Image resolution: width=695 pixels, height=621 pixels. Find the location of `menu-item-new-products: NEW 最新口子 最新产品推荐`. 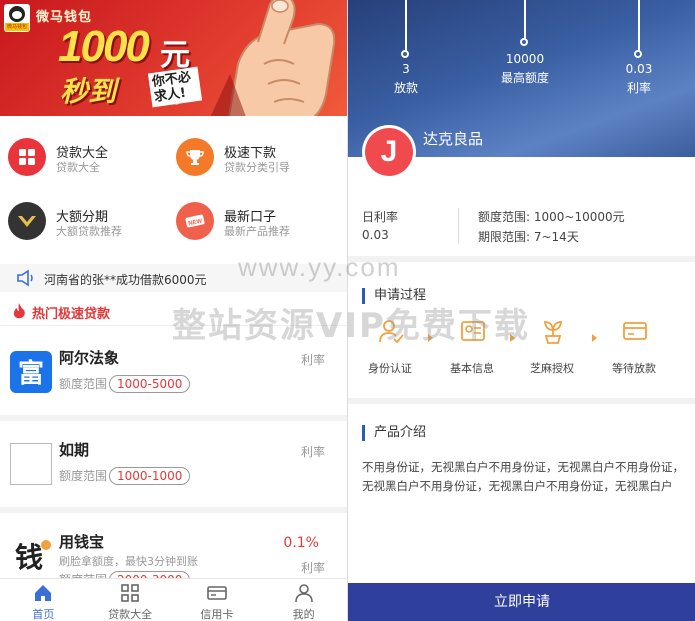

menu-item-new-products: NEW 最新口子 最新产品推荐 is located at coordinates (253, 220).